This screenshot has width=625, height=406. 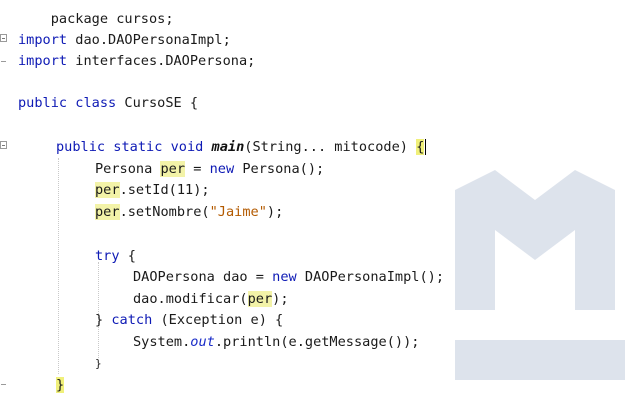 I want to click on matched-brace: }, so click(x=60, y=385).